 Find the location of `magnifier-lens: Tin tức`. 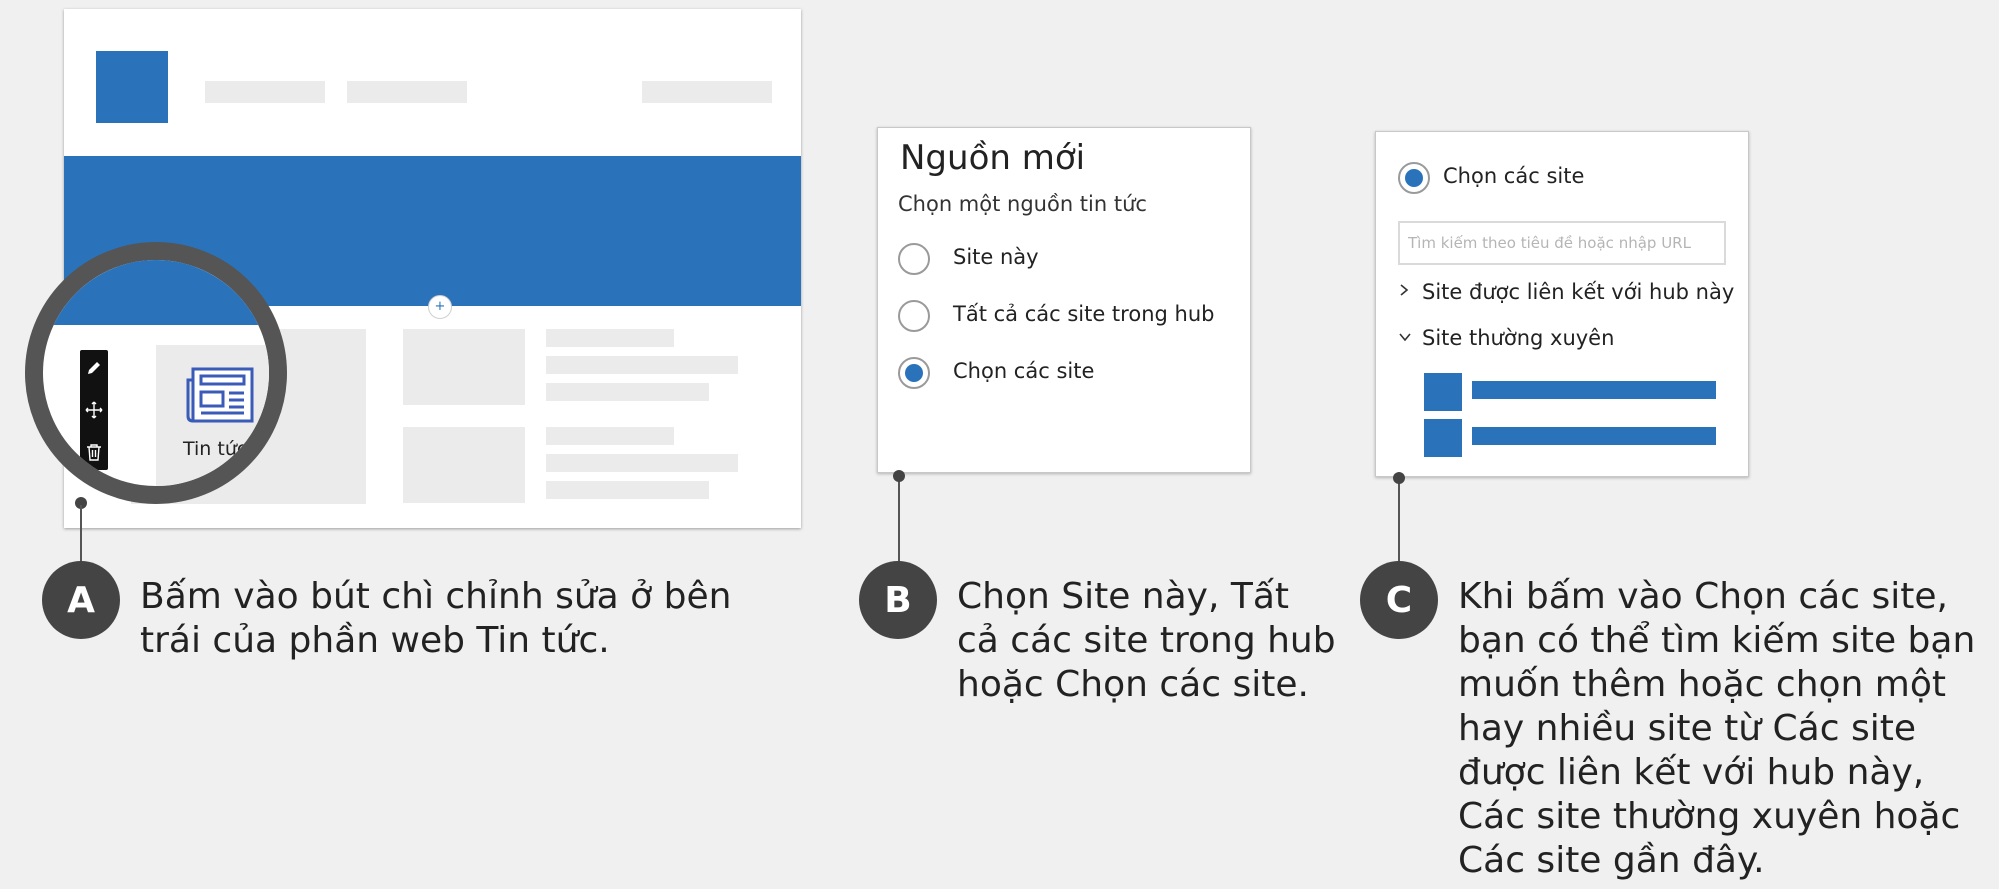

magnifier-lens: Tin tức is located at coordinates (156, 373).